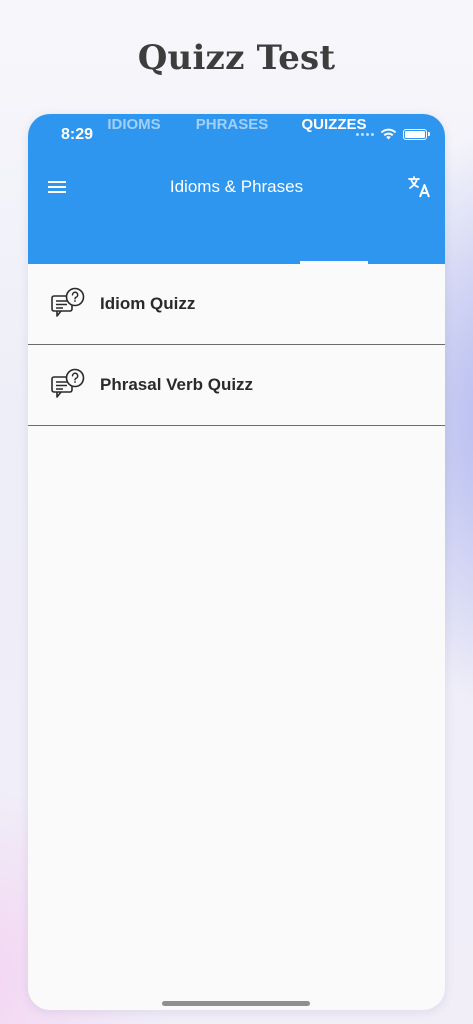  Describe the element at coordinates (134, 124) in the screenshot. I see `tab-idioms: IDIOMS` at that location.